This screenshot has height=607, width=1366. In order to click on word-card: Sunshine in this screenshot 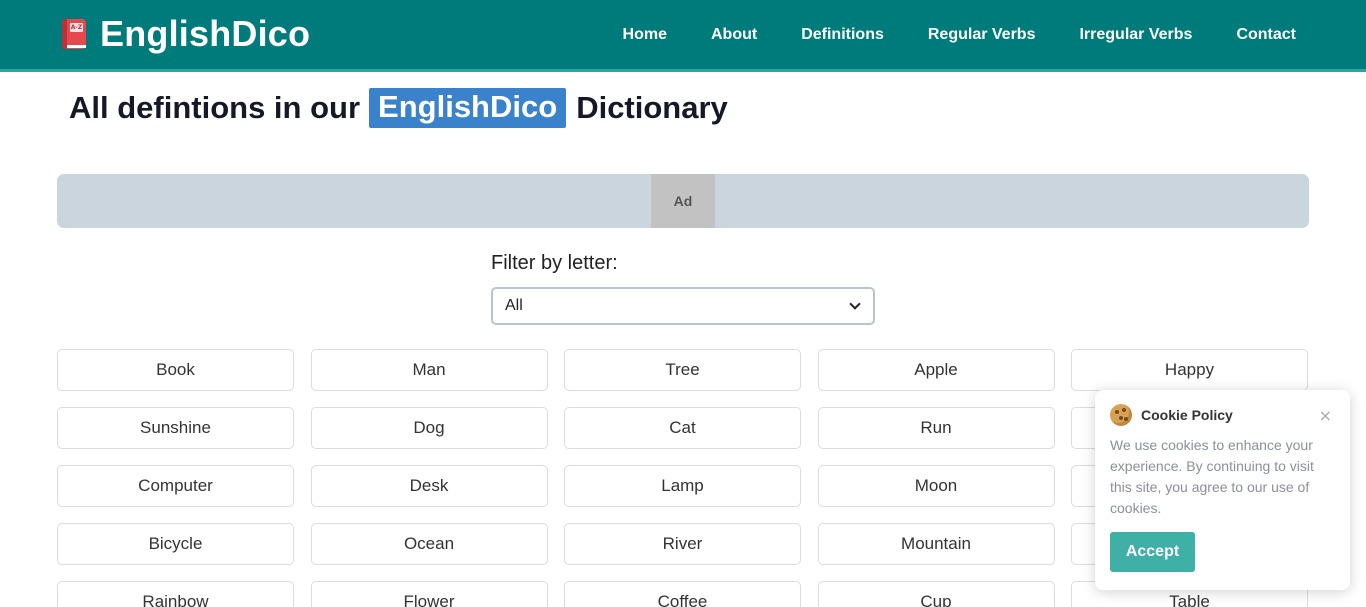, I will do `click(175, 428)`.